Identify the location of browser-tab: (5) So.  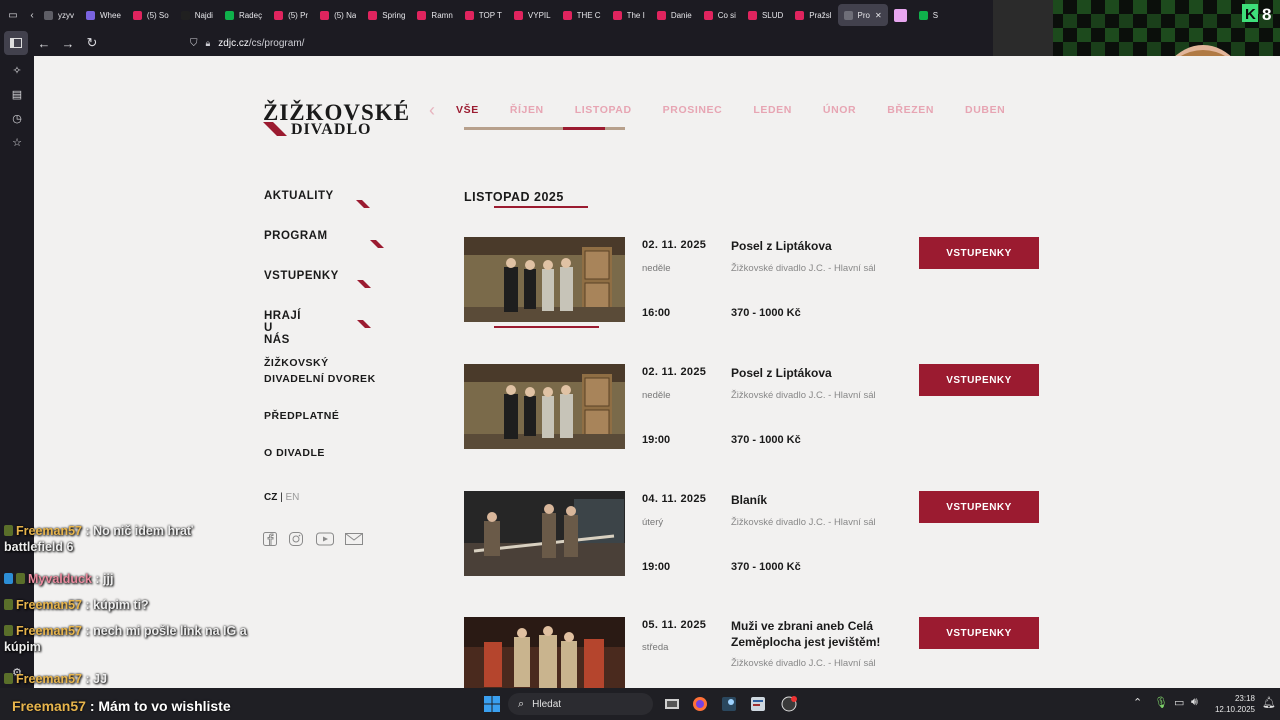
(151, 15).